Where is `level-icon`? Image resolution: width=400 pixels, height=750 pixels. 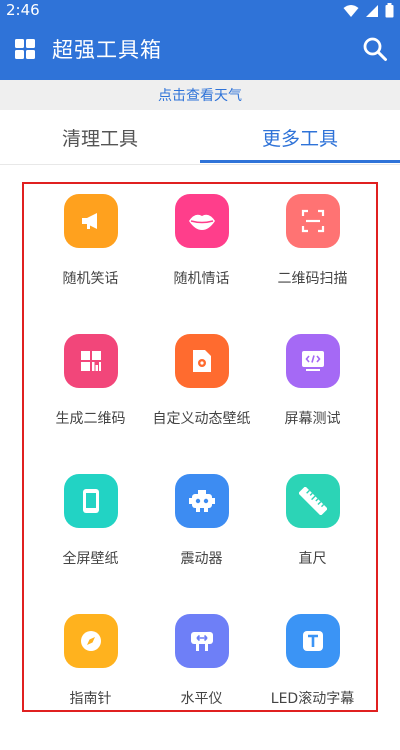
level-icon is located at coordinates (202, 641).